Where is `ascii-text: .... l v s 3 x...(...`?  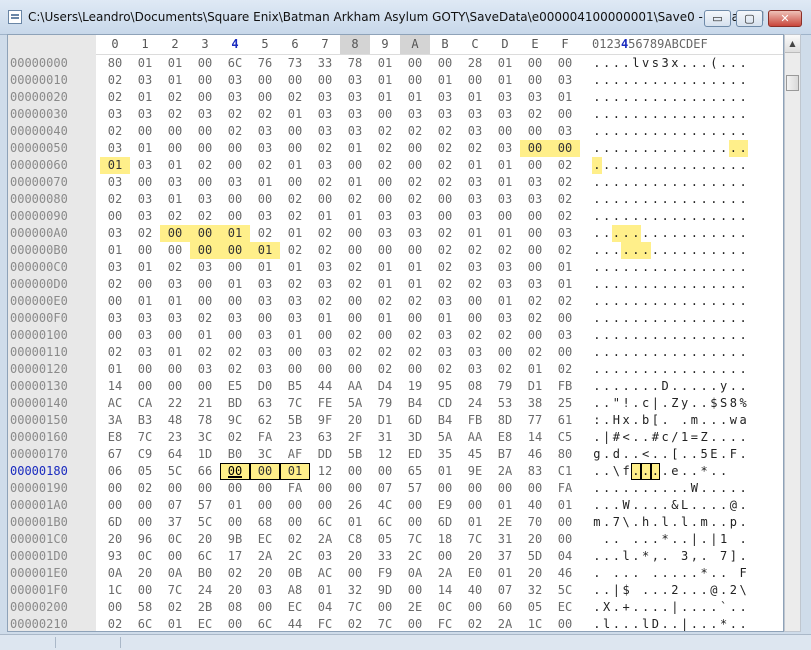
ascii-text: .... l v s 3 x...(... is located at coordinates (670, 63).